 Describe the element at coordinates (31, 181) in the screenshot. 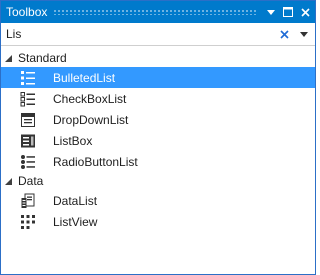

I see `group-label: Data` at that location.